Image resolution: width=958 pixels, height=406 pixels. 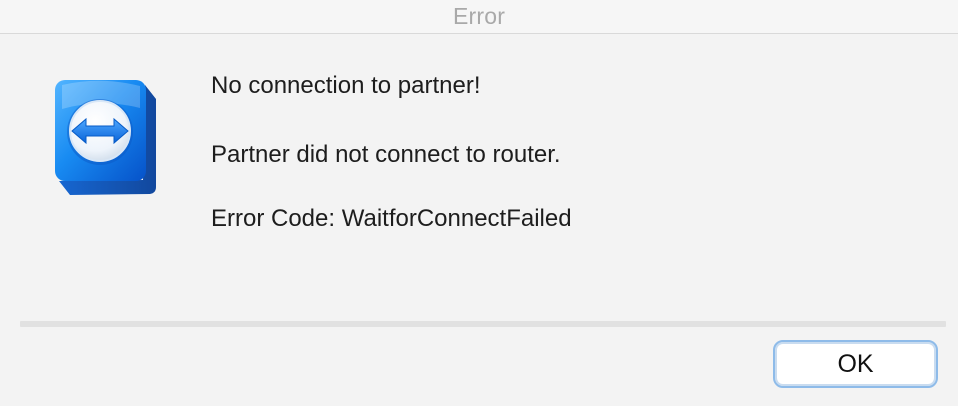 What do you see at coordinates (107, 137) in the screenshot?
I see `teamviewer-logo-icon` at bounding box center [107, 137].